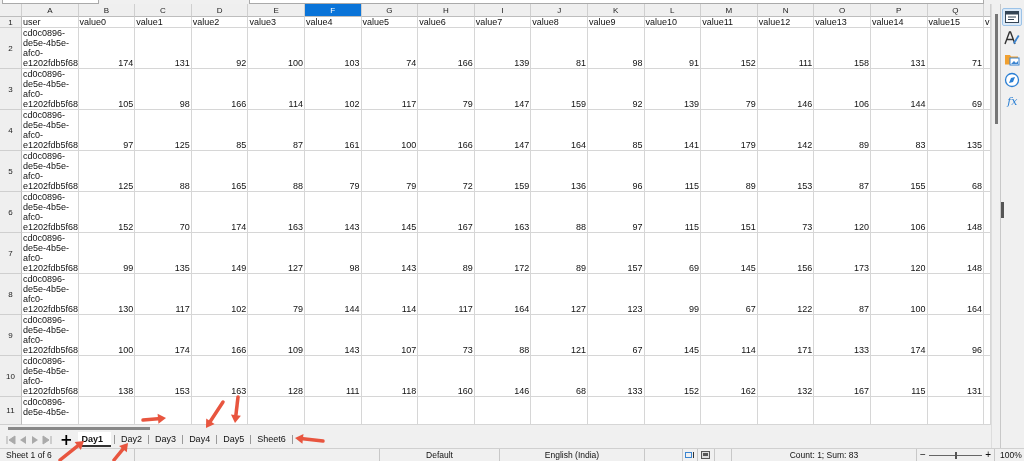  Describe the element at coordinates (11, 130) in the screenshot. I see `row-header: 4` at that location.